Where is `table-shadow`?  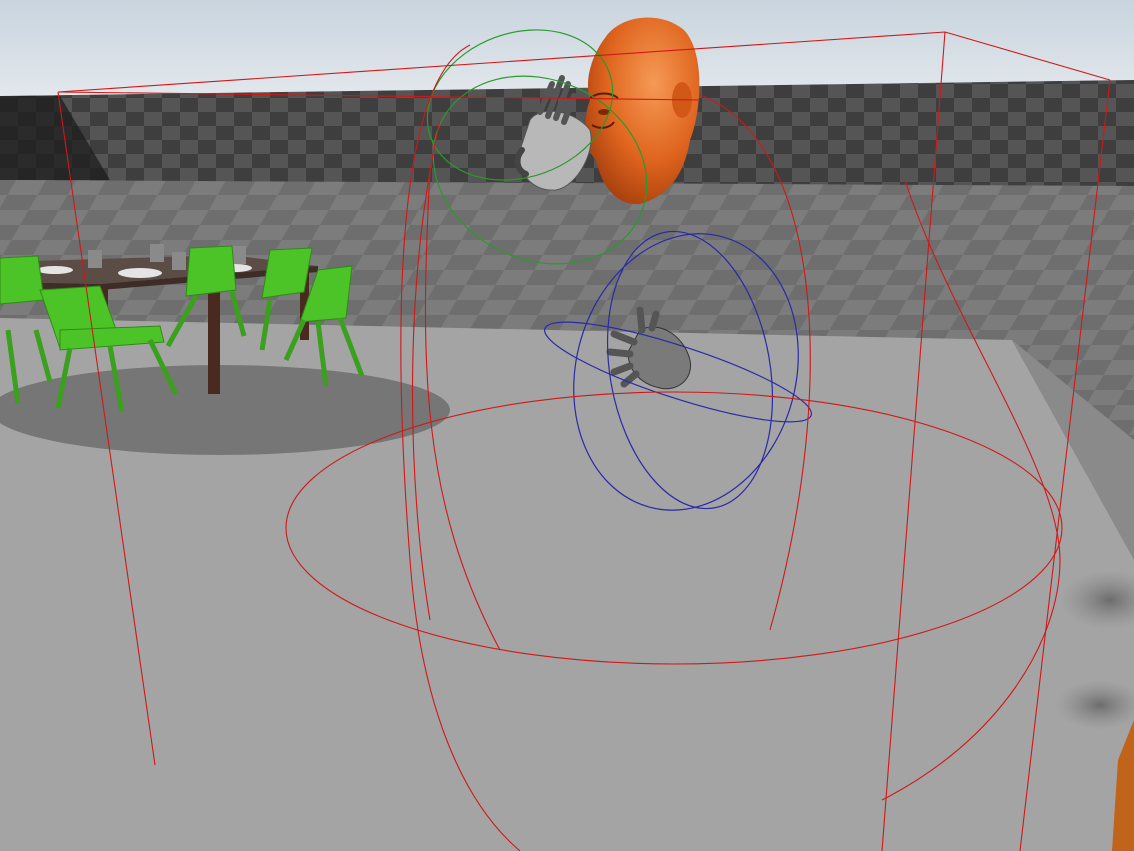
table-shadow is located at coordinates (225, 410).